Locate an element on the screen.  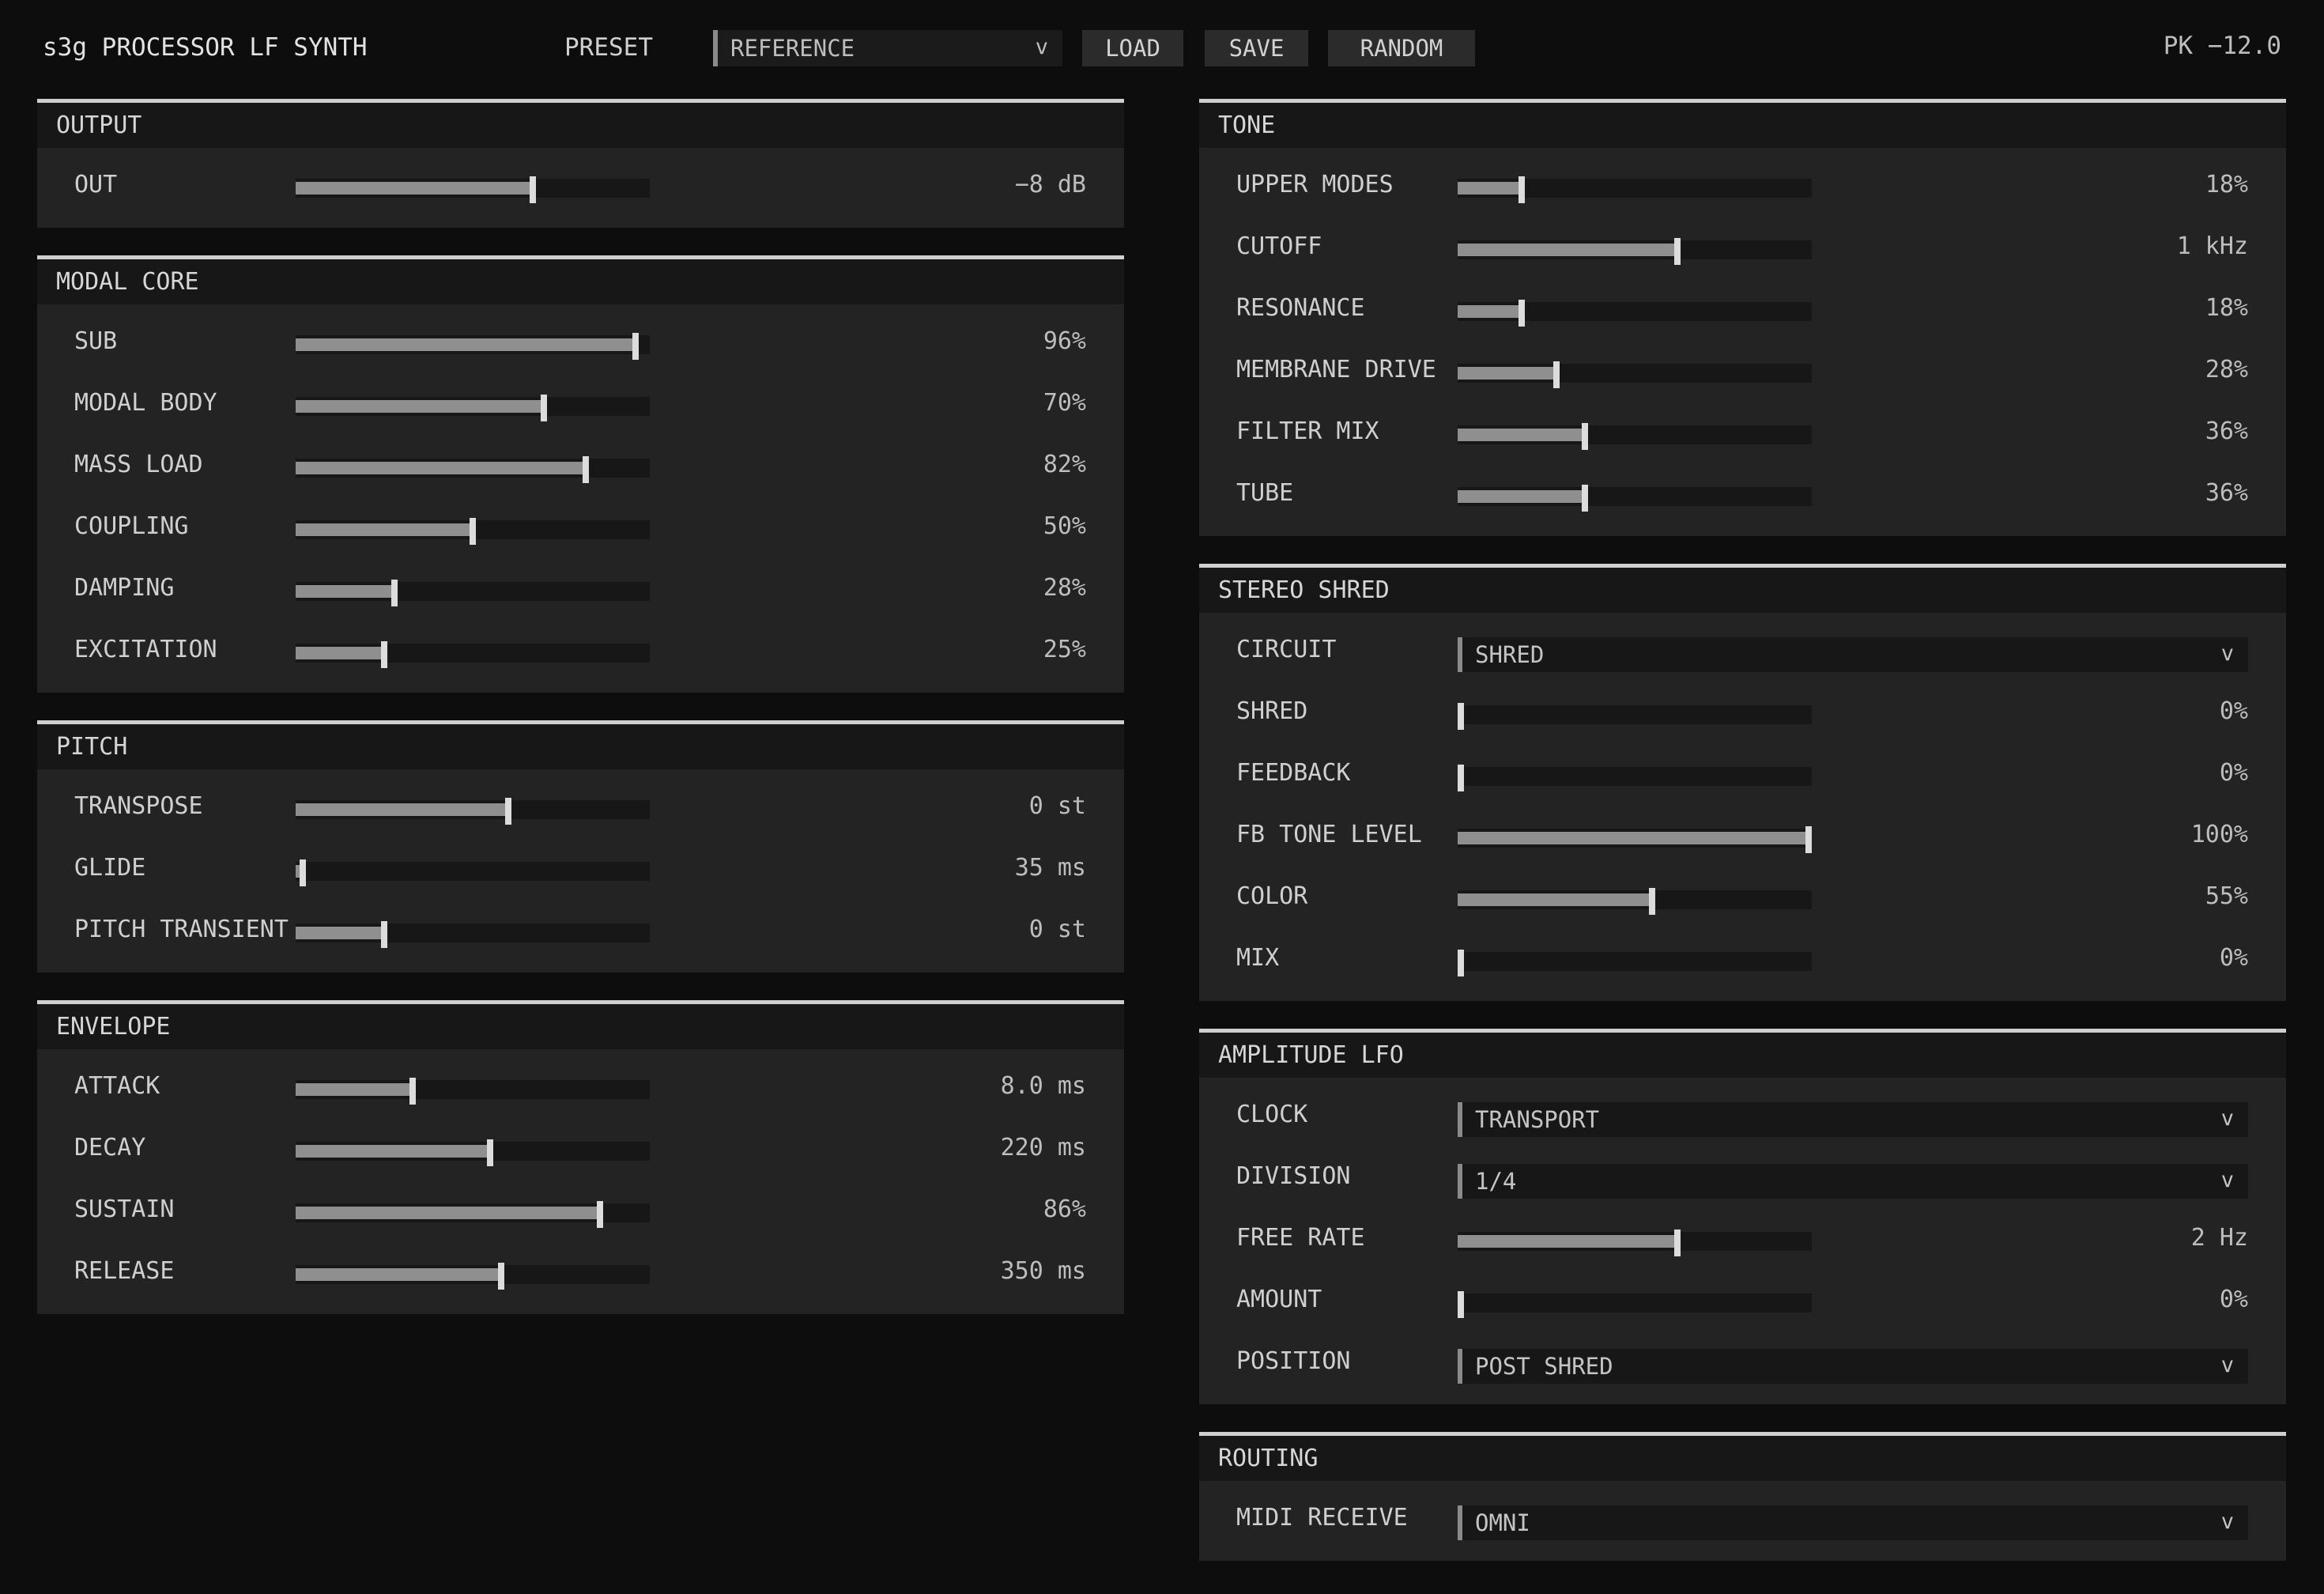
slider-row: TRANSPOSE 0 st is located at coordinates (580, 806).